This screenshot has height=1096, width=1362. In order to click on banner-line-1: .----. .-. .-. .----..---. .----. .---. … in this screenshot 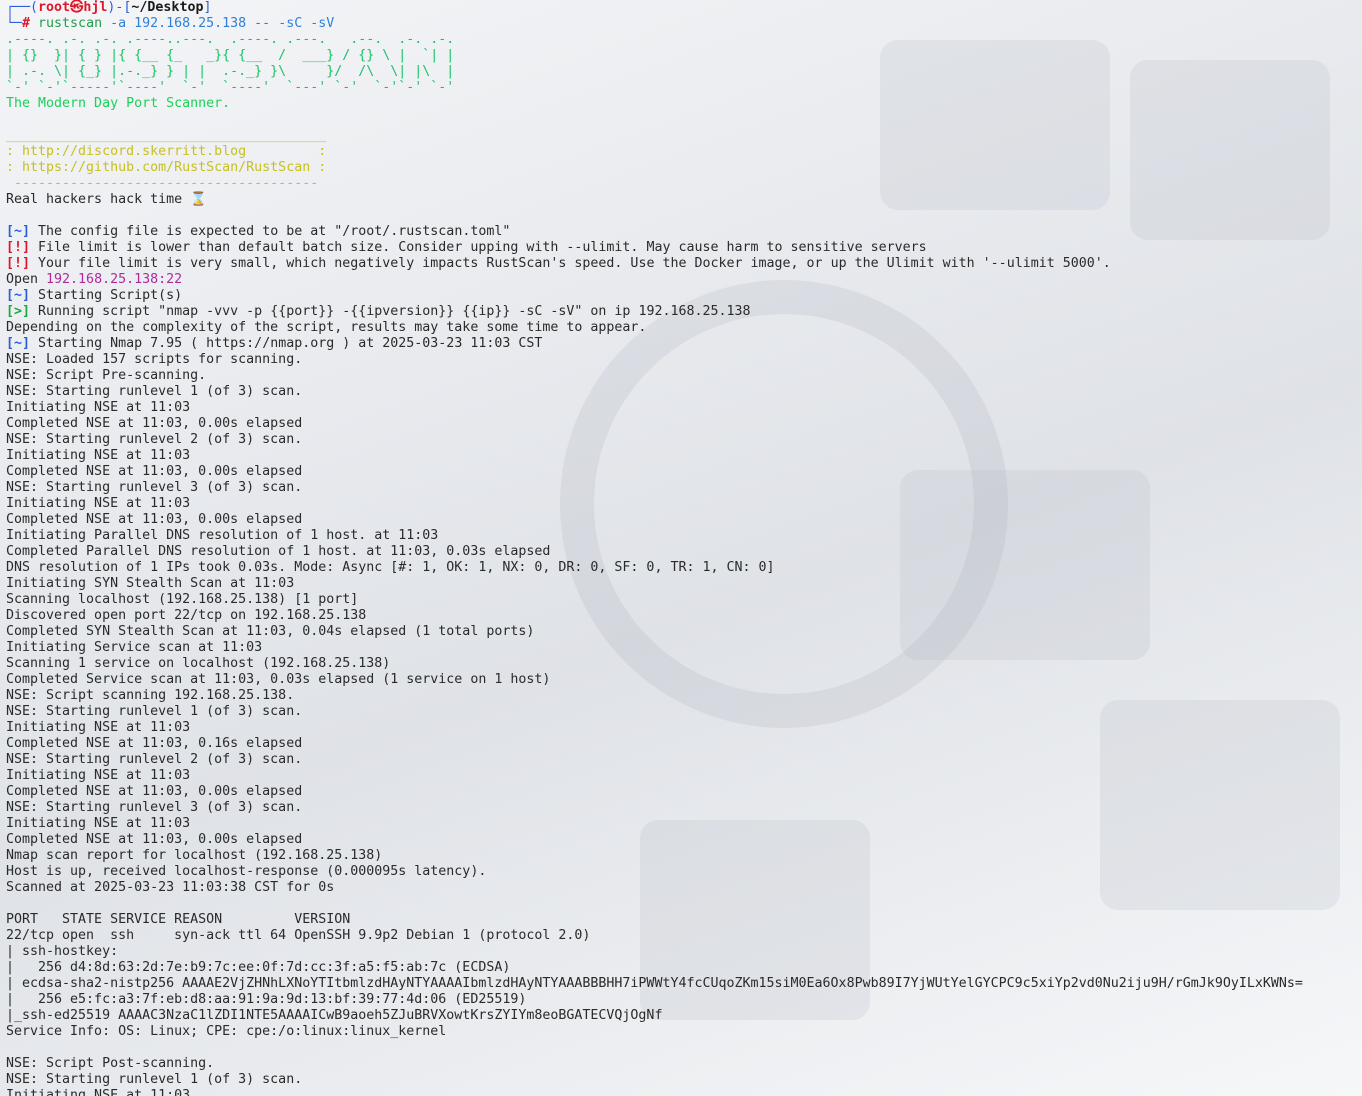, I will do `click(230, 39)`.